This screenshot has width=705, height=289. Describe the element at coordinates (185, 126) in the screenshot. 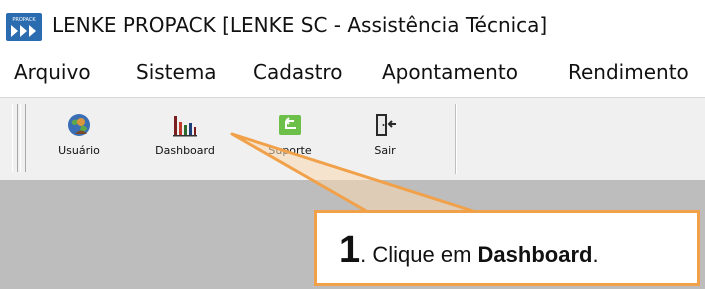

I see `bar-chart-icon` at that location.